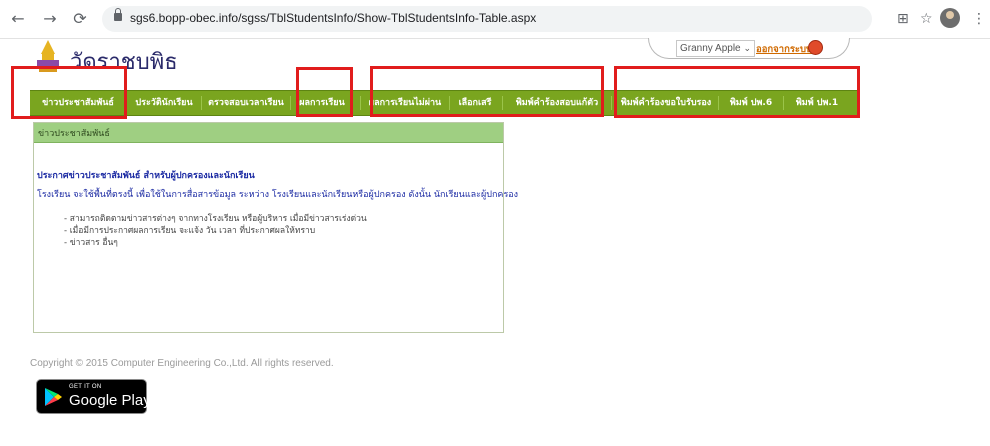  What do you see at coordinates (324, 92) in the screenshot?
I see `highlight-box-grades` at bounding box center [324, 92].